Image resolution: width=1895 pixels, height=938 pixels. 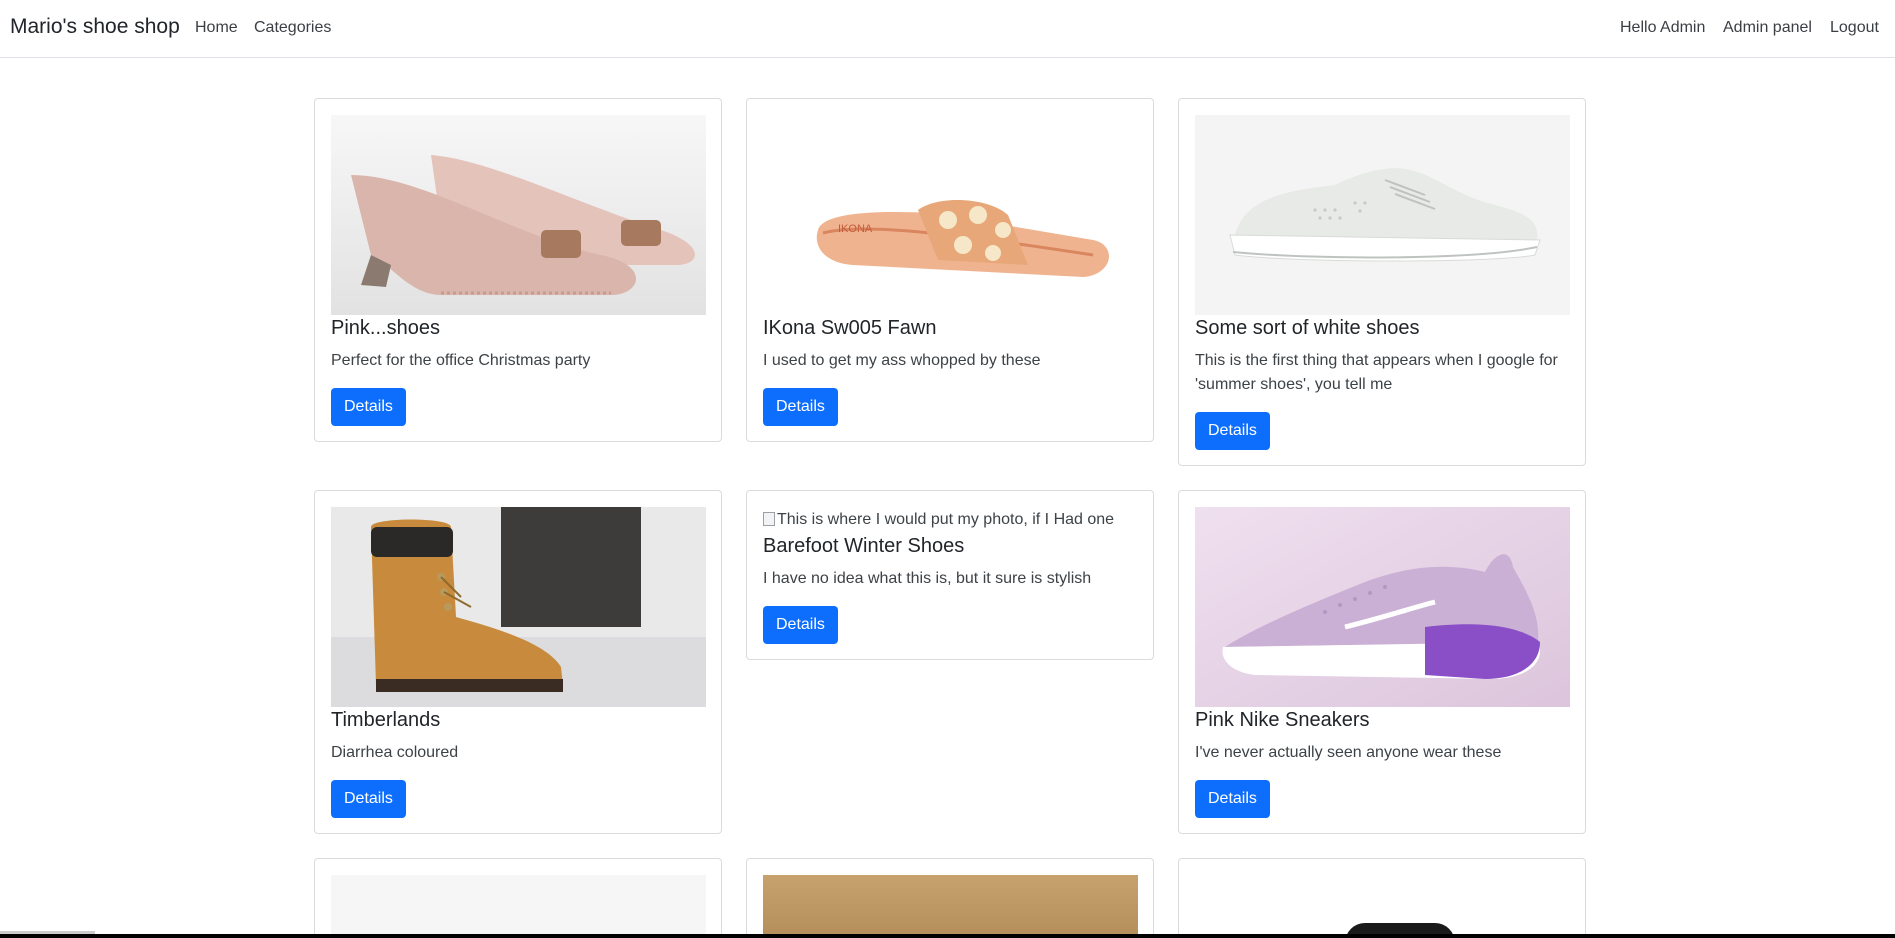 I want to click on product-title: IKona Sw005 Fawn, so click(x=850, y=328).